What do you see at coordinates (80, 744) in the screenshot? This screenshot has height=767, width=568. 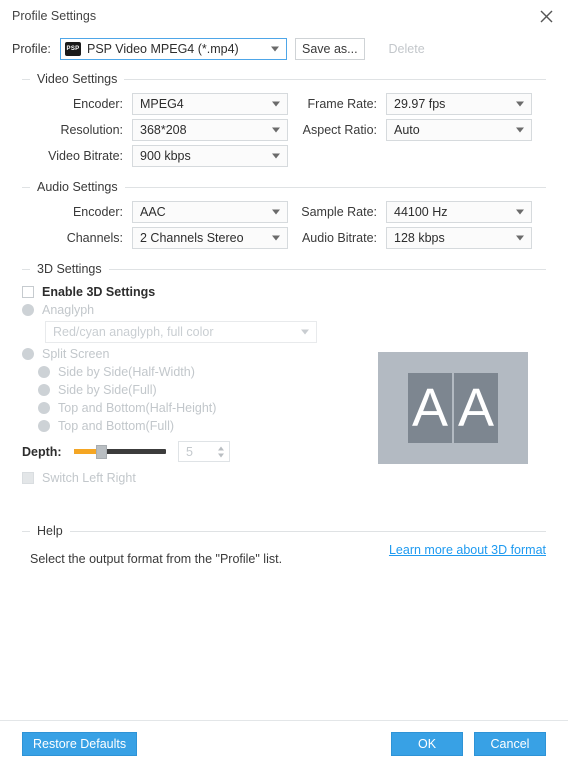 I see `restore-defaults-button: Restore Defaults` at bounding box center [80, 744].